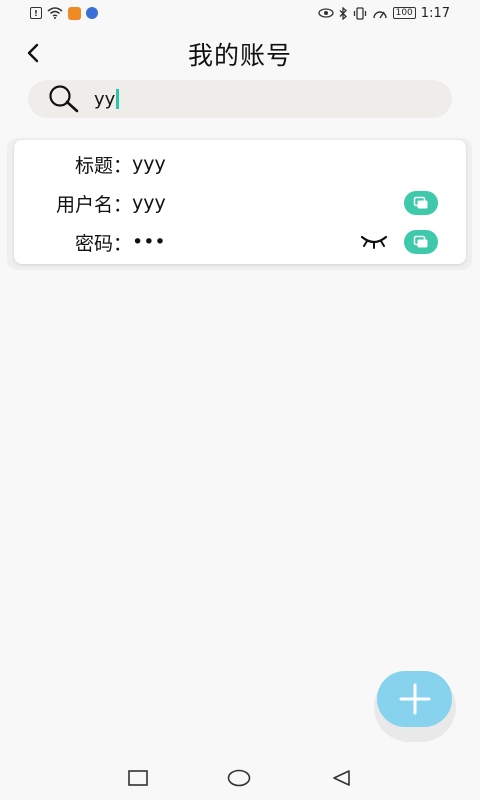 The width and height of the screenshot is (480, 800). I want to click on recent-apps-button, so click(138, 778).